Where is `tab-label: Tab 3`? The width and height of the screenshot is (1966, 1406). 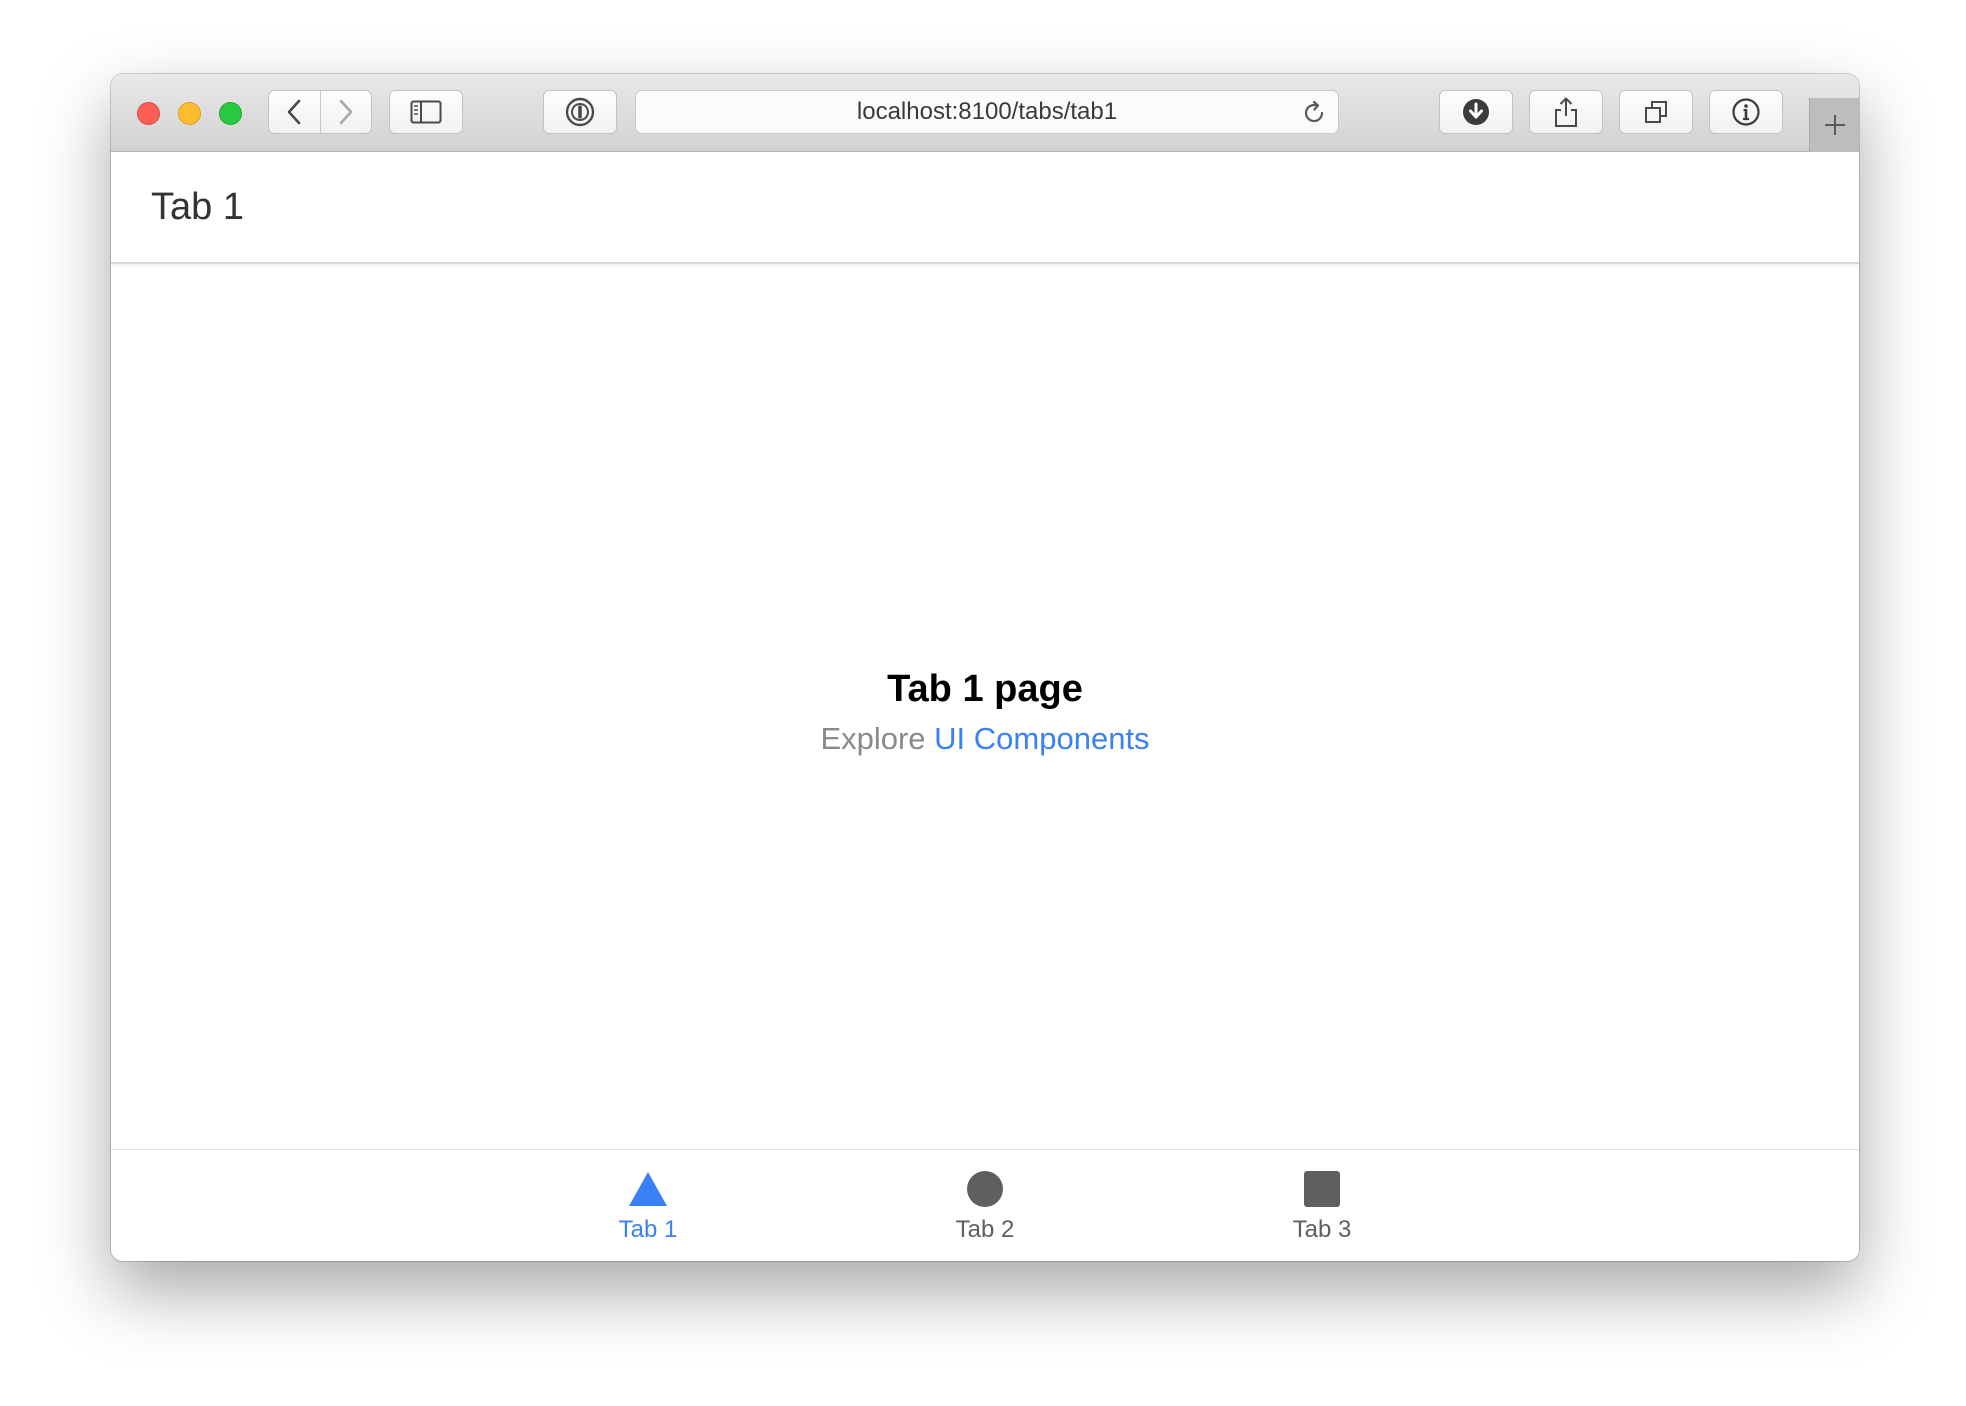 tab-label: Tab 3 is located at coordinates (1322, 1229).